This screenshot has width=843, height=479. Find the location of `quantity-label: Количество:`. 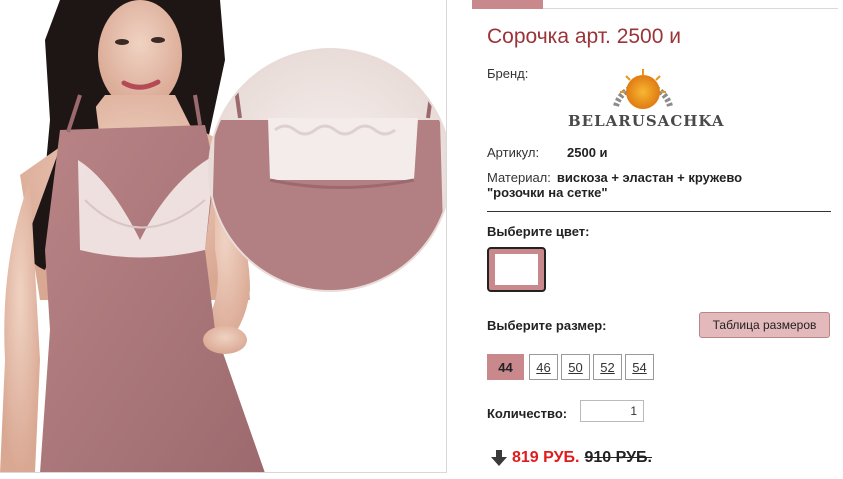

quantity-label: Количество: is located at coordinates (527, 413).